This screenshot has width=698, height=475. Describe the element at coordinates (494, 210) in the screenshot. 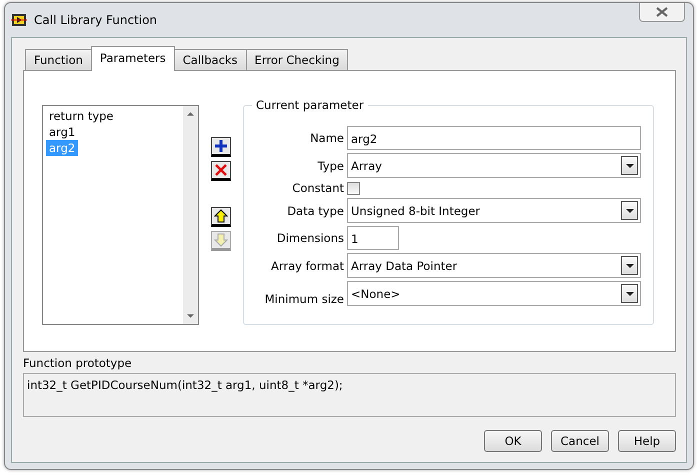

I see `dropdown: Unsigned 8-bit Integer` at that location.